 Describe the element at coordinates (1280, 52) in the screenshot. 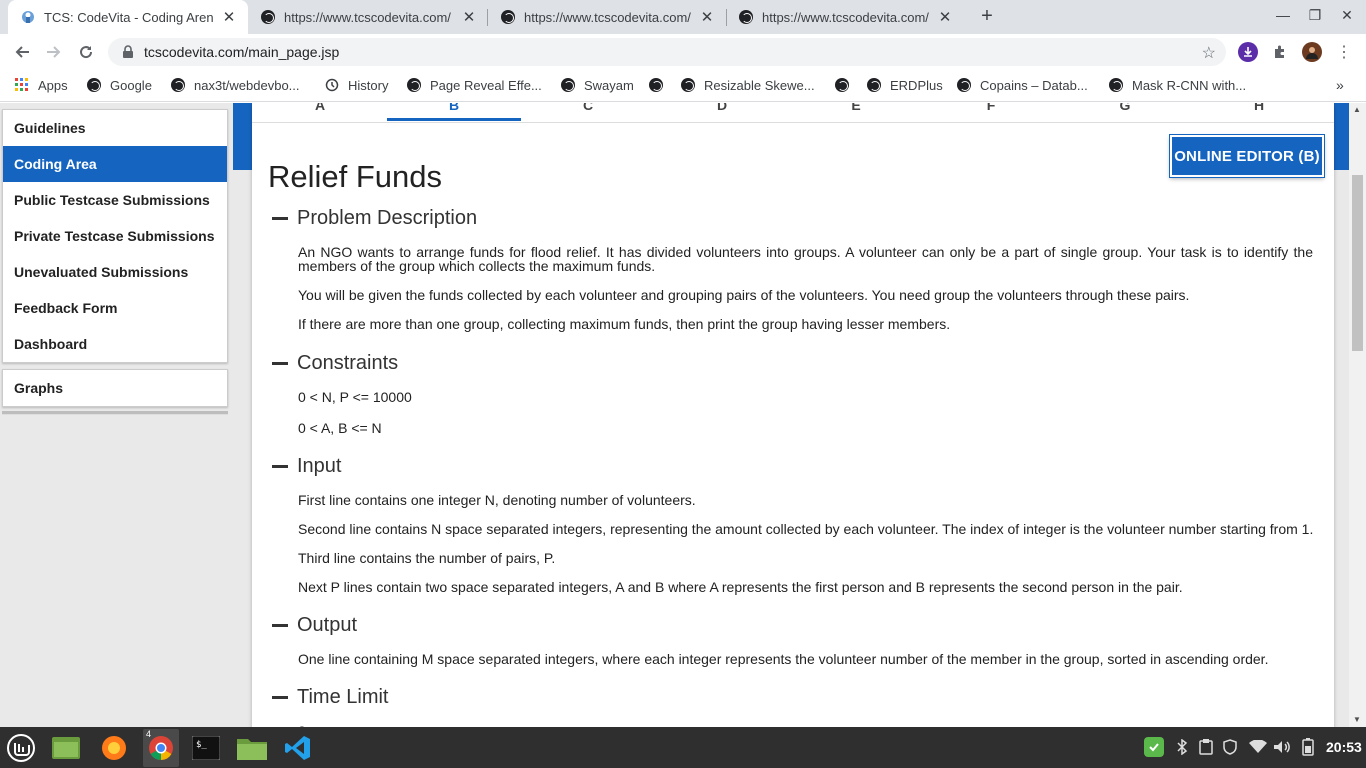

I see `extensions-puzzle-icon` at that location.